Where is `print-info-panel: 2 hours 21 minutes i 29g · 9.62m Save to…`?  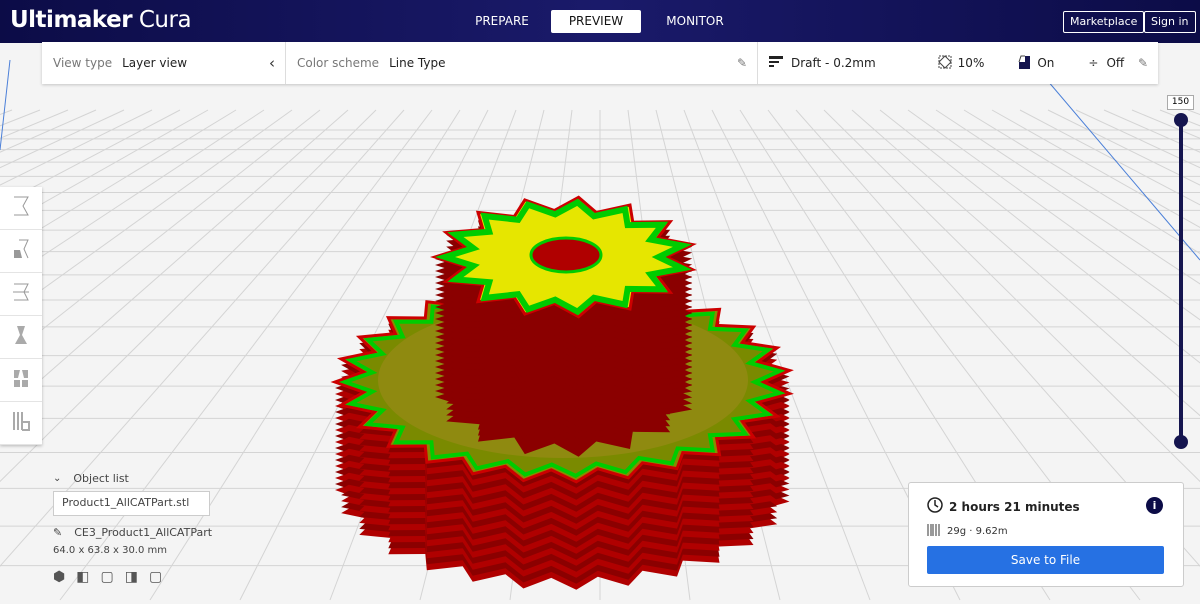 print-info-panel: 2 hours 21 minutes i 29g · 9.62m Save to… is located at coordinates (1046, 534).